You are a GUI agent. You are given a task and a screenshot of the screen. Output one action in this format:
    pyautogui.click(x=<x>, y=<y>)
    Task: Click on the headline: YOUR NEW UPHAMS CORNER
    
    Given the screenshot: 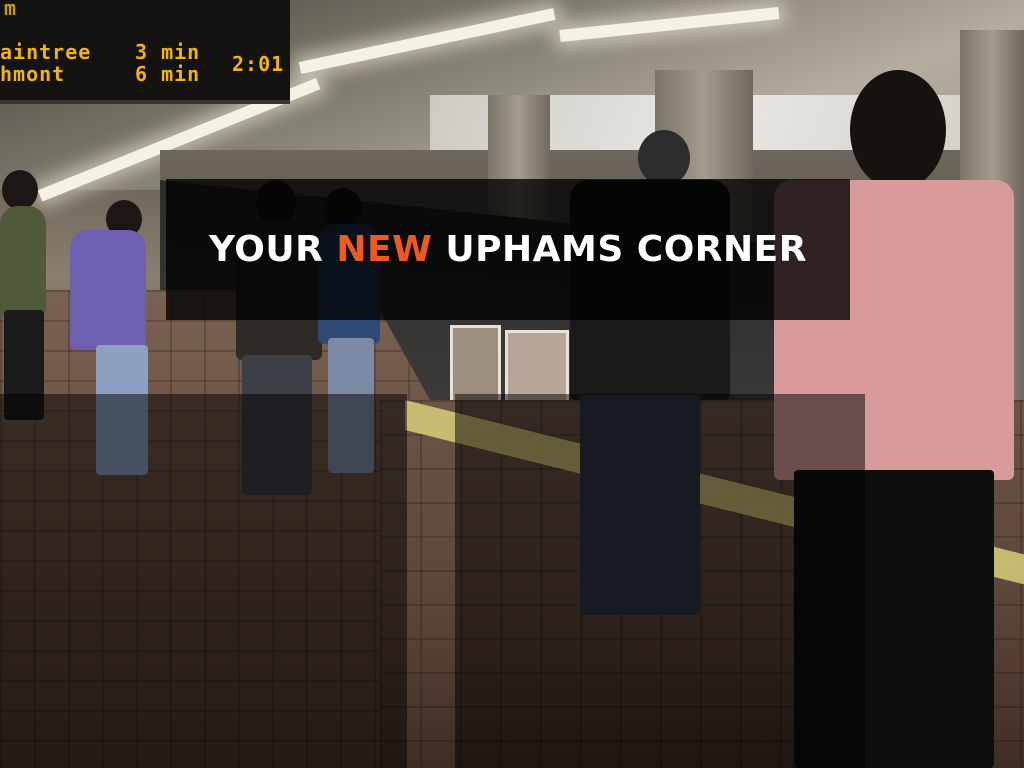 What is the action you would take?
    pyautogui.click(x=508, y=249)
    